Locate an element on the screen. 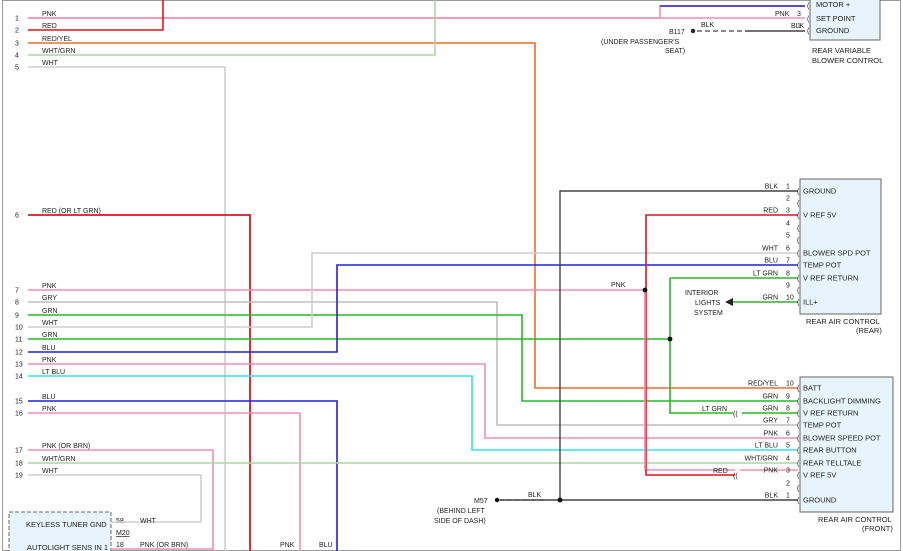  front-pin-wire: LT BLU is located at coordinates (766, 446).